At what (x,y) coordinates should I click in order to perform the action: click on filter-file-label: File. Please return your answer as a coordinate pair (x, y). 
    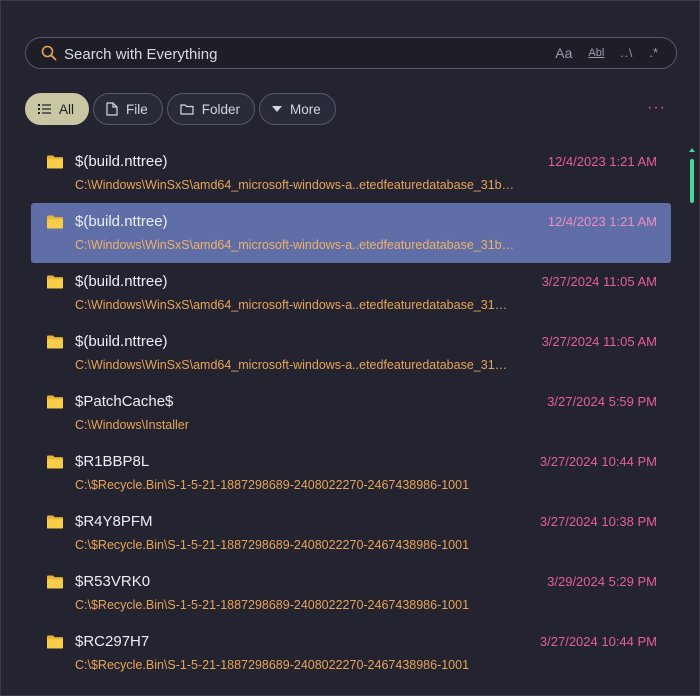
    Looking at the image, I should click on (137, 109).